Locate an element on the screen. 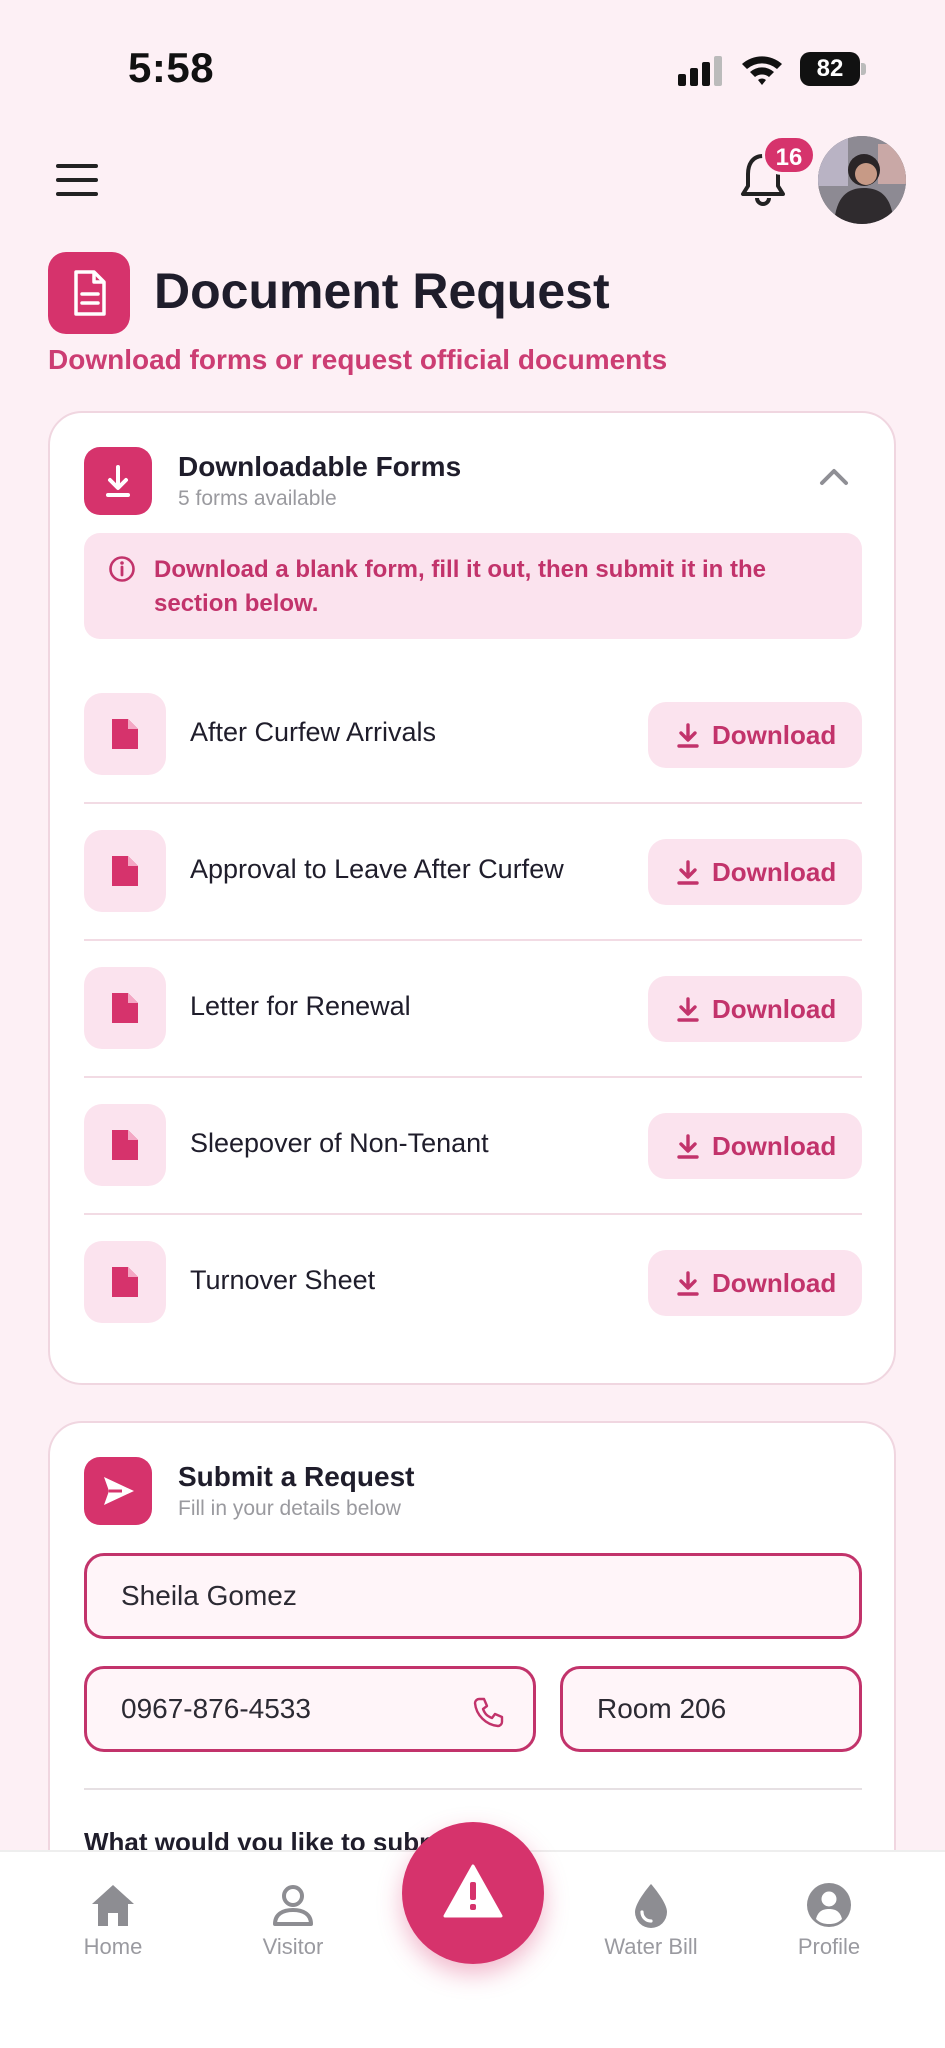 Image resolution: width=945 pixels, height=2048 pixels. phone-field is located at coordinates (310, 1709).